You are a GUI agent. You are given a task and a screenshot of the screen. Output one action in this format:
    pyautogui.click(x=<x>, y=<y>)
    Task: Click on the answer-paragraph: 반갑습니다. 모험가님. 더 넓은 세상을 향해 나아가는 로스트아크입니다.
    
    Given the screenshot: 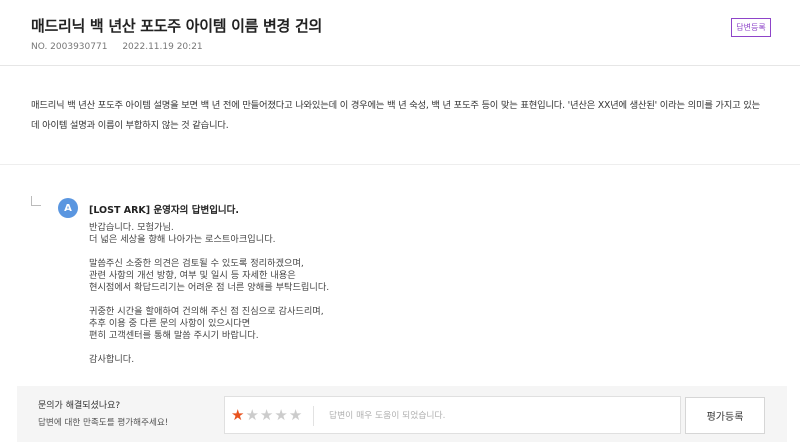 What is the action you would take?
    pyautogui.click(x=209, y=234)
    